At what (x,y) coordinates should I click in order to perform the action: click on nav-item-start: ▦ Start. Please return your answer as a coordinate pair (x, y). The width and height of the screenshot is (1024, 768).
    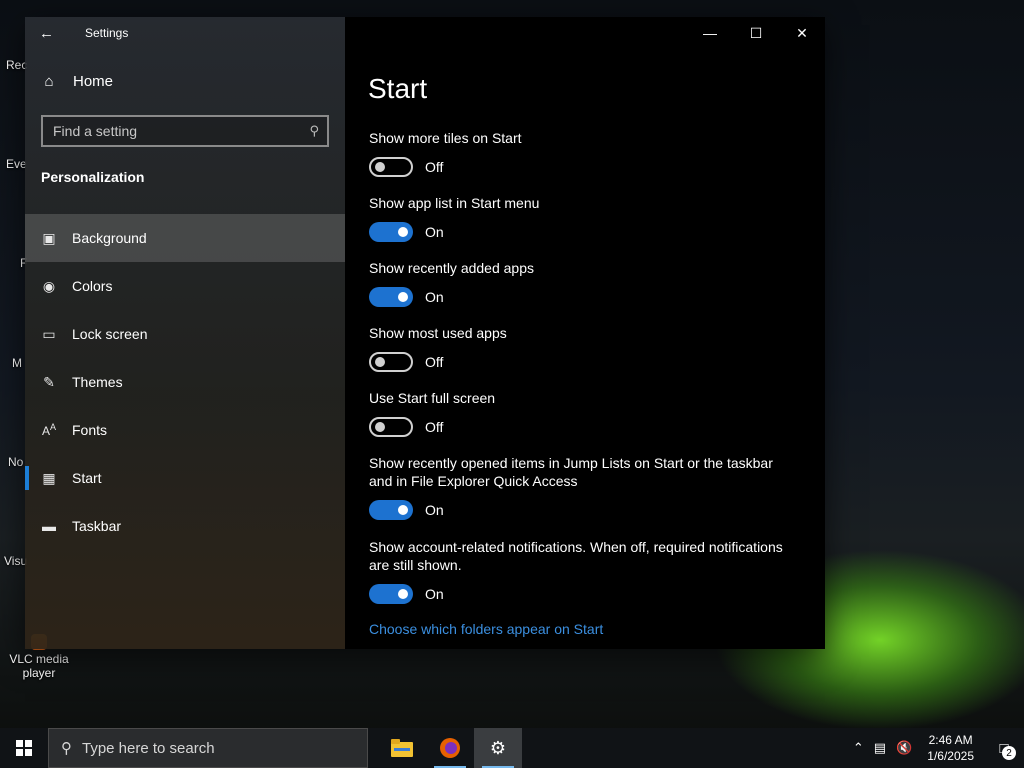
    Looking at the image, I should click on (185, 478).